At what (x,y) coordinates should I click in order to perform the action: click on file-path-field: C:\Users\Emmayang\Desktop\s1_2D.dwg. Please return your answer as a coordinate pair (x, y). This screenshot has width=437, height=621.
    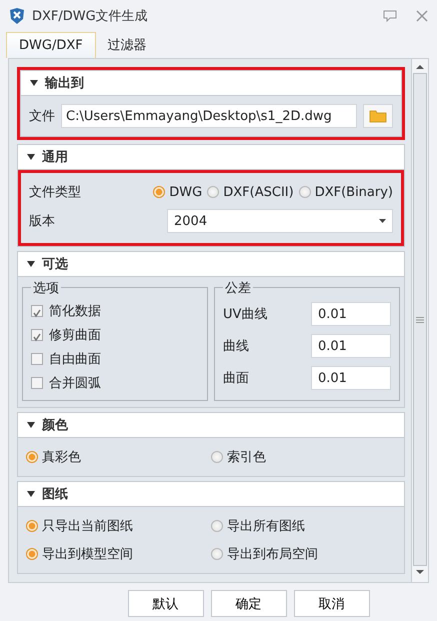
    Looking at the image, I should click on (209, 116).